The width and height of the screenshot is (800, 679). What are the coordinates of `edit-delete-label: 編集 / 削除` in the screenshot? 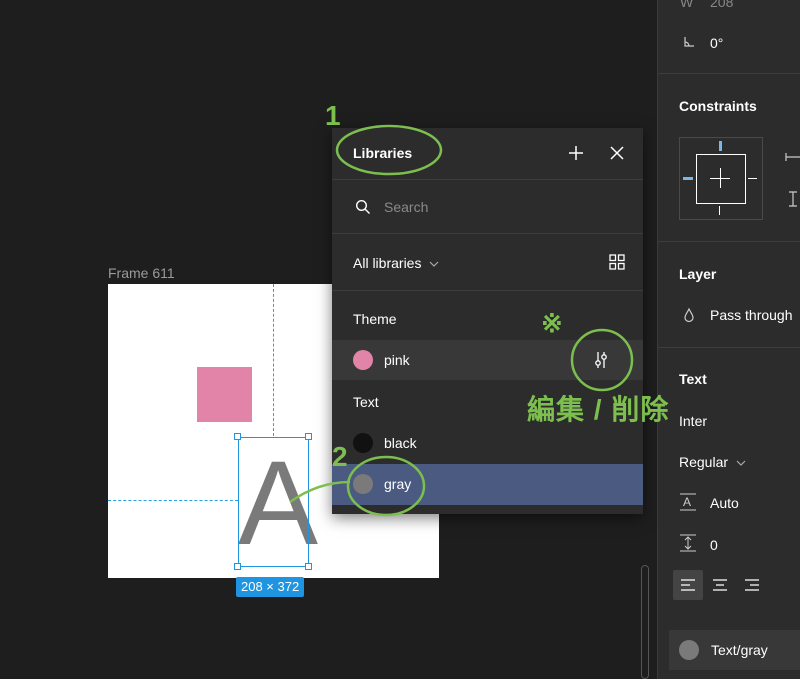 It's located at (598, 409).